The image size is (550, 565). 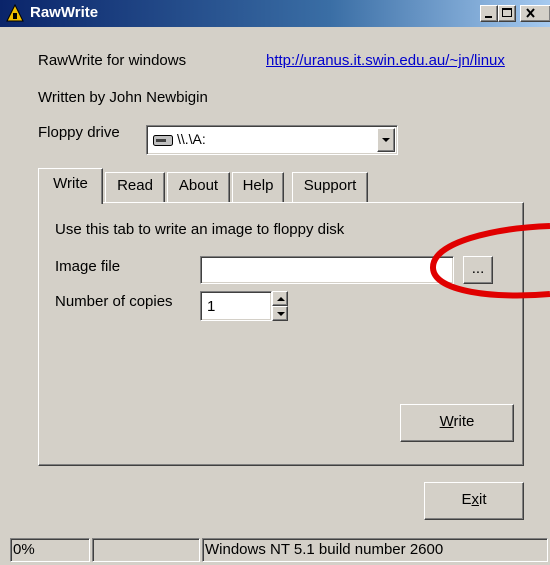 I want to click on exit-button: Exit, so click(x=474, y=501).